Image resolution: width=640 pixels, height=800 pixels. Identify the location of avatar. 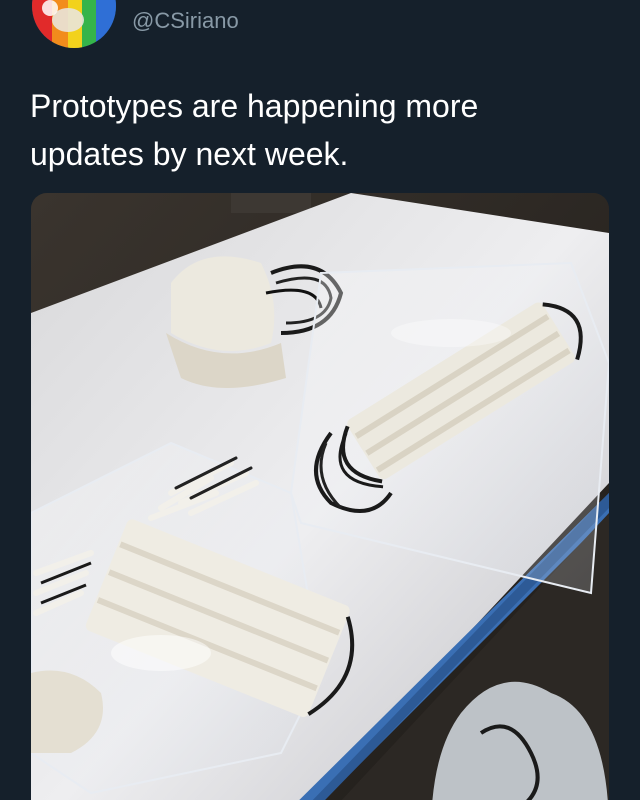
(74, 24).